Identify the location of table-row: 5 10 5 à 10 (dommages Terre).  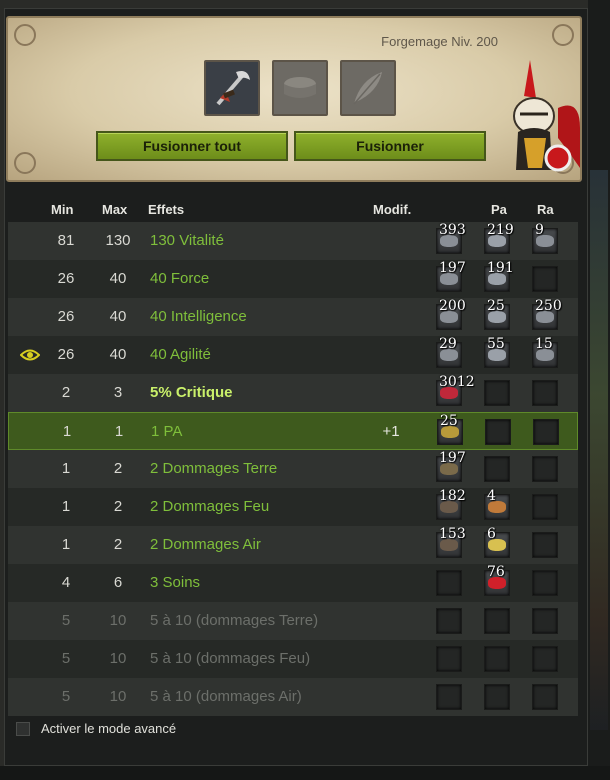
(293, 621).